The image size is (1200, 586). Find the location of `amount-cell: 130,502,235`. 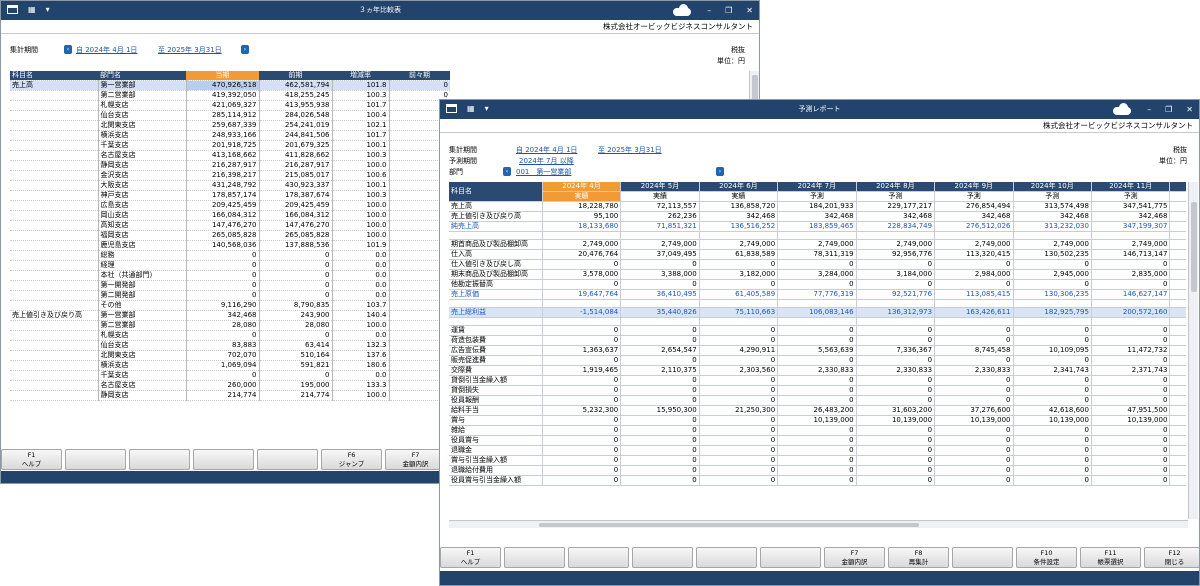

amount-cell: 130,502,235 is located at coordinates (1052, 254).